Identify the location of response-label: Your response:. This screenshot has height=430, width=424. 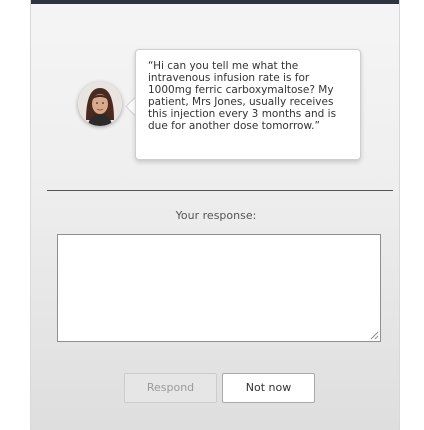
(216, 215).